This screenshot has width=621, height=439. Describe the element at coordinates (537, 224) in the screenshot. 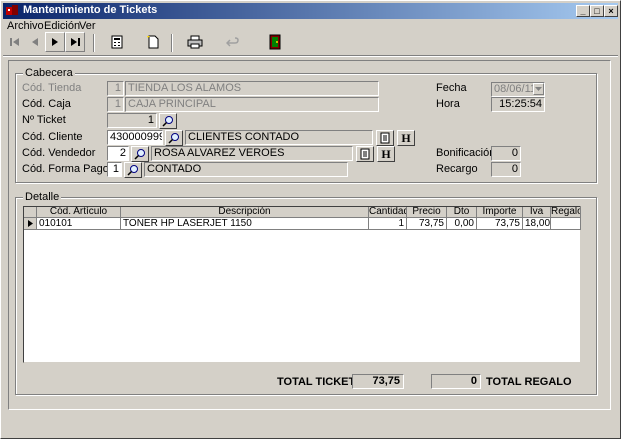

I see `table-cell: 18,00` at that location.